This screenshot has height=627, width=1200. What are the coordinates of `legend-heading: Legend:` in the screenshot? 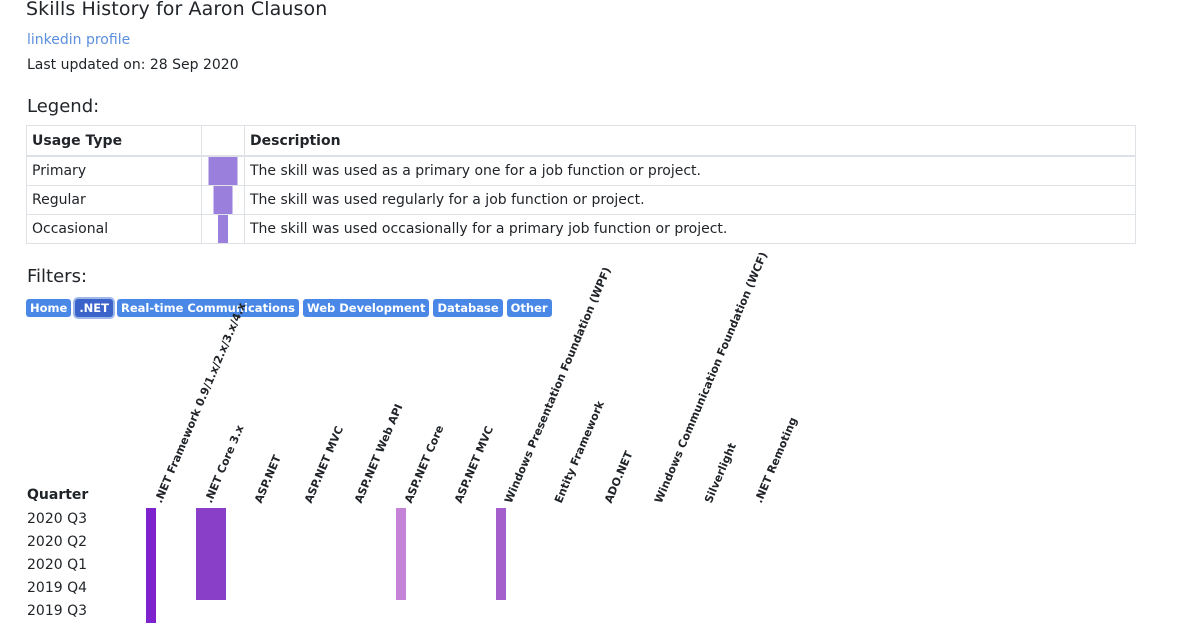 It's located at (63, 106).